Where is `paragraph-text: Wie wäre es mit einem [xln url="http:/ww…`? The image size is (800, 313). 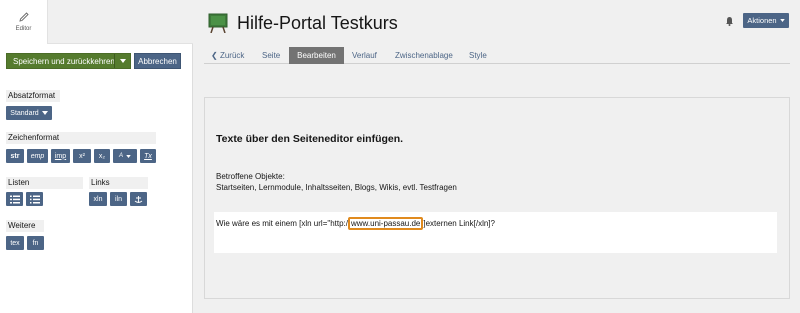
paragraph-text: Wie wäre es mit einem [xln url="http:/ww… is located at coordinates (355, 223).